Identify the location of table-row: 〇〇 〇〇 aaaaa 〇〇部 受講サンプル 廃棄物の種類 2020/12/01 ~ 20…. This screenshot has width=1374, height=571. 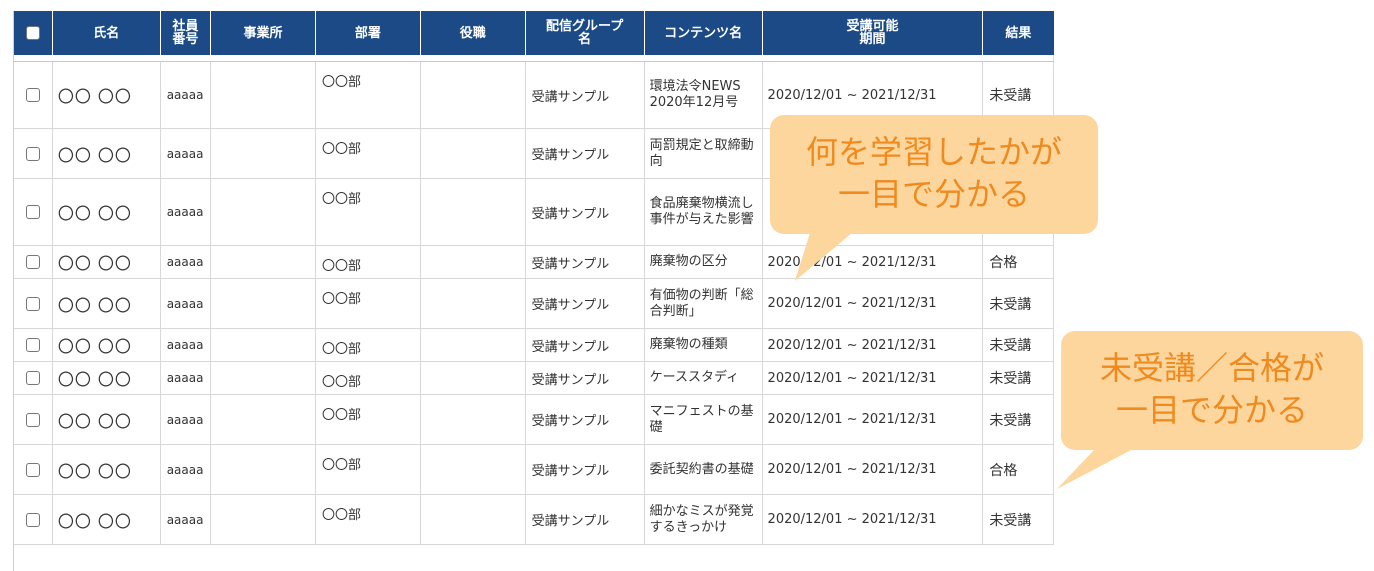
(534, 345).